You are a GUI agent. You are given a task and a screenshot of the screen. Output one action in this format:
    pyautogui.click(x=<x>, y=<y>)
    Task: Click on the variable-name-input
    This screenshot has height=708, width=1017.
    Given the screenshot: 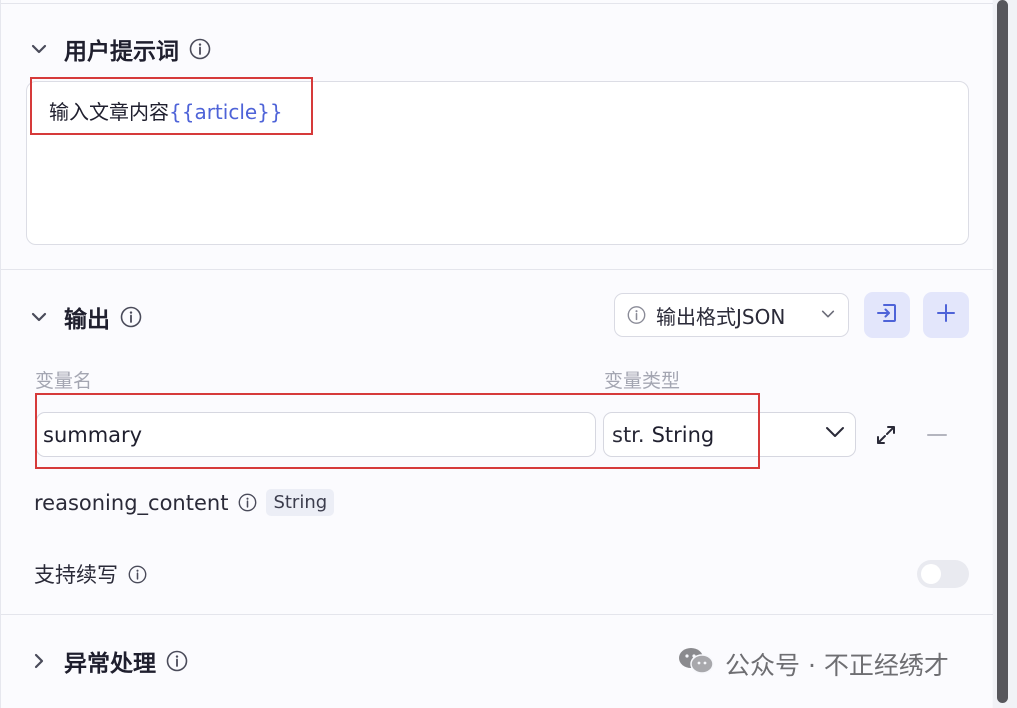 What is the action you would take?
    pyautogui.click(x=316, y=434)
    